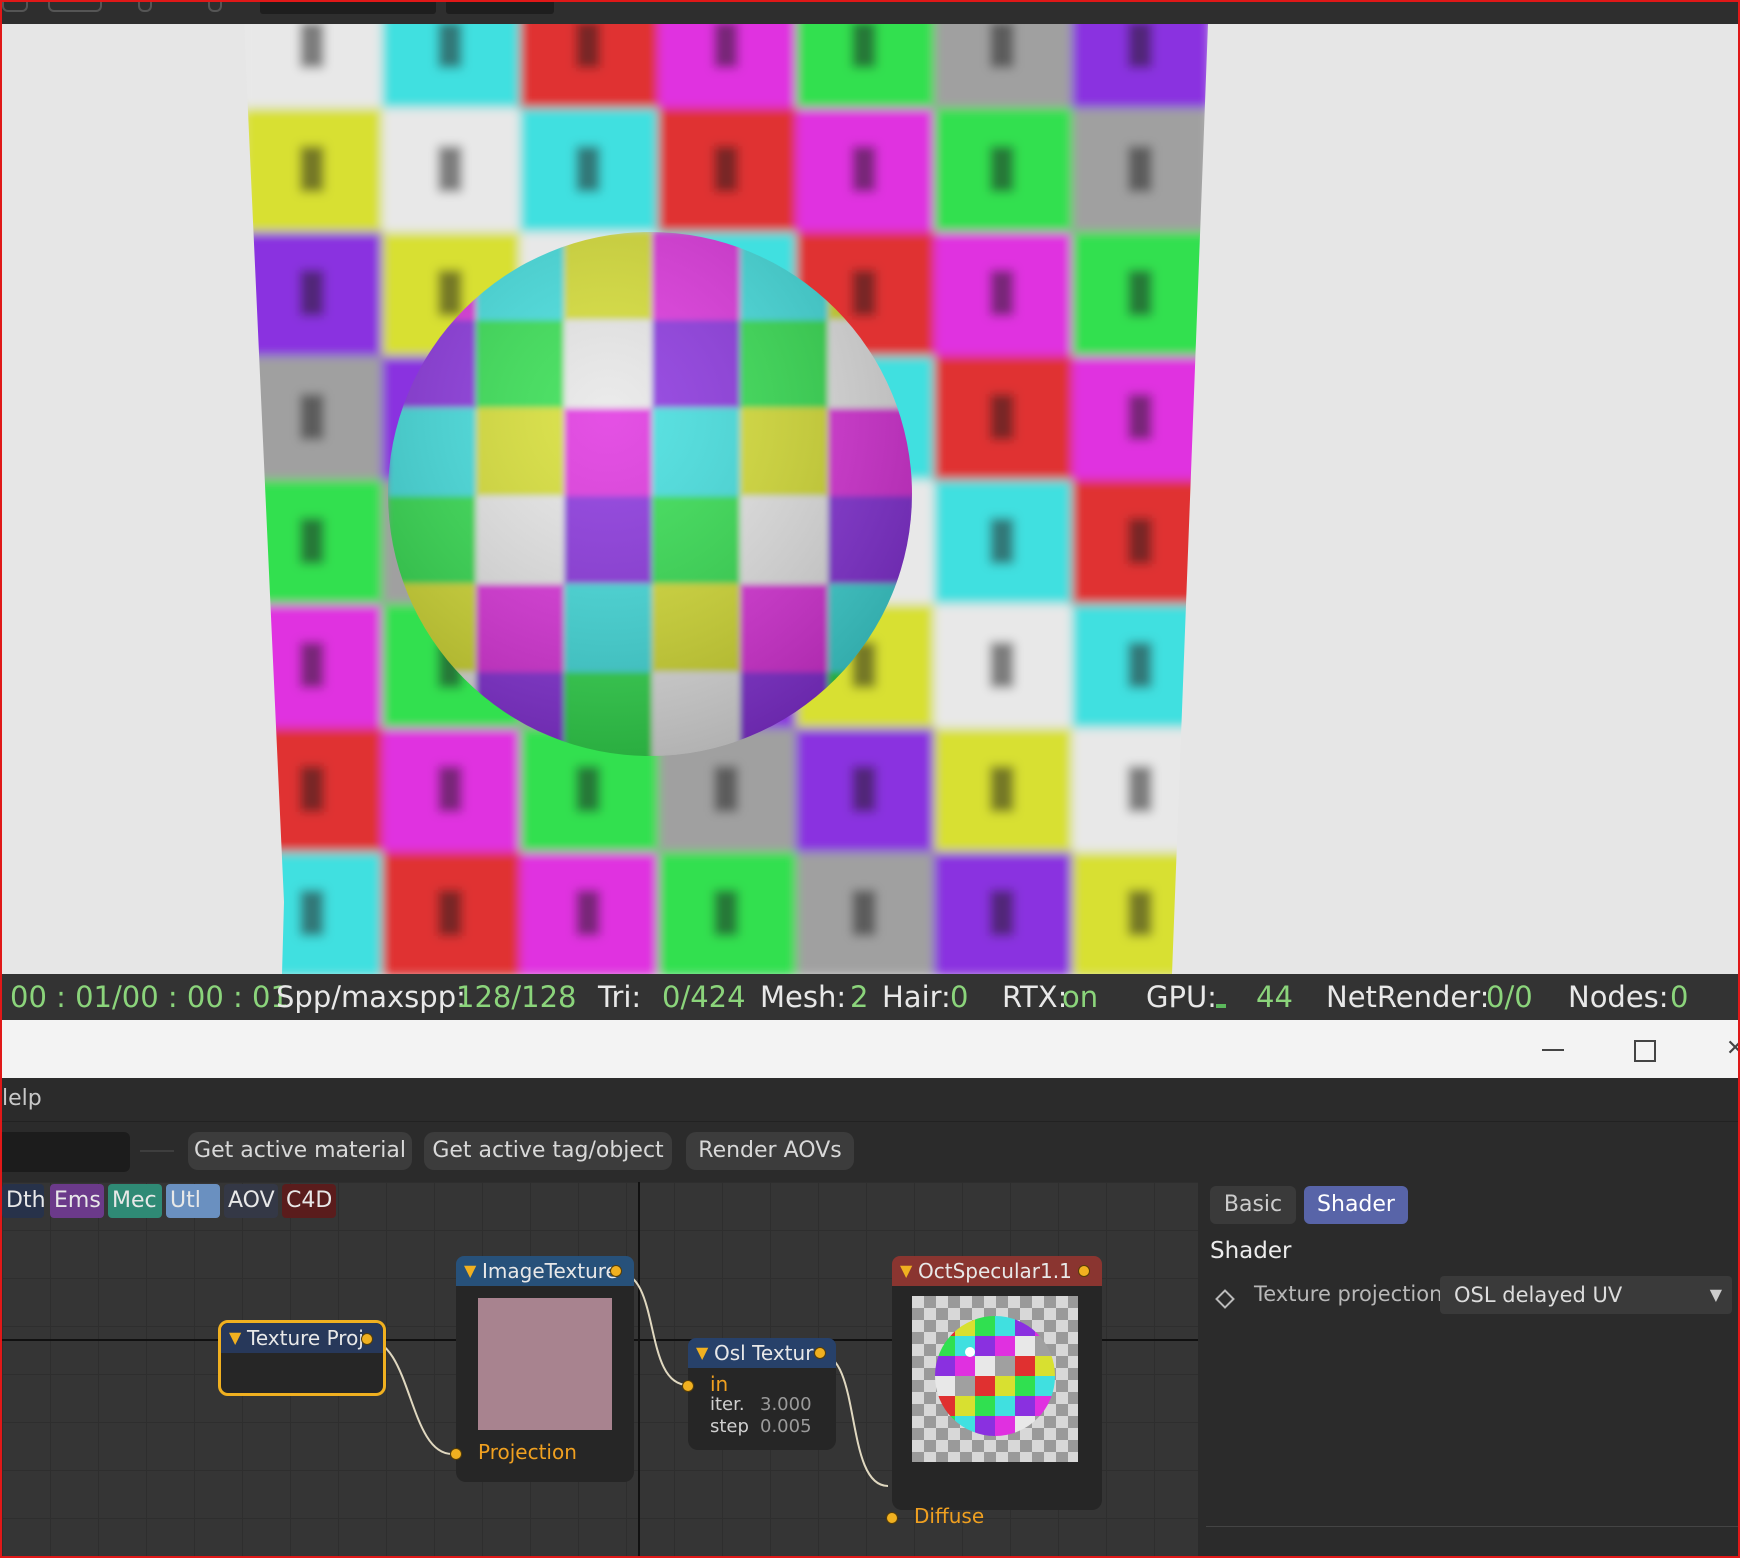 This screenshot has height=1558, width=1740. Describe the element at coordinates (305, 1338) in the screenshot. I see `node-title: Texture Proj` at that location.